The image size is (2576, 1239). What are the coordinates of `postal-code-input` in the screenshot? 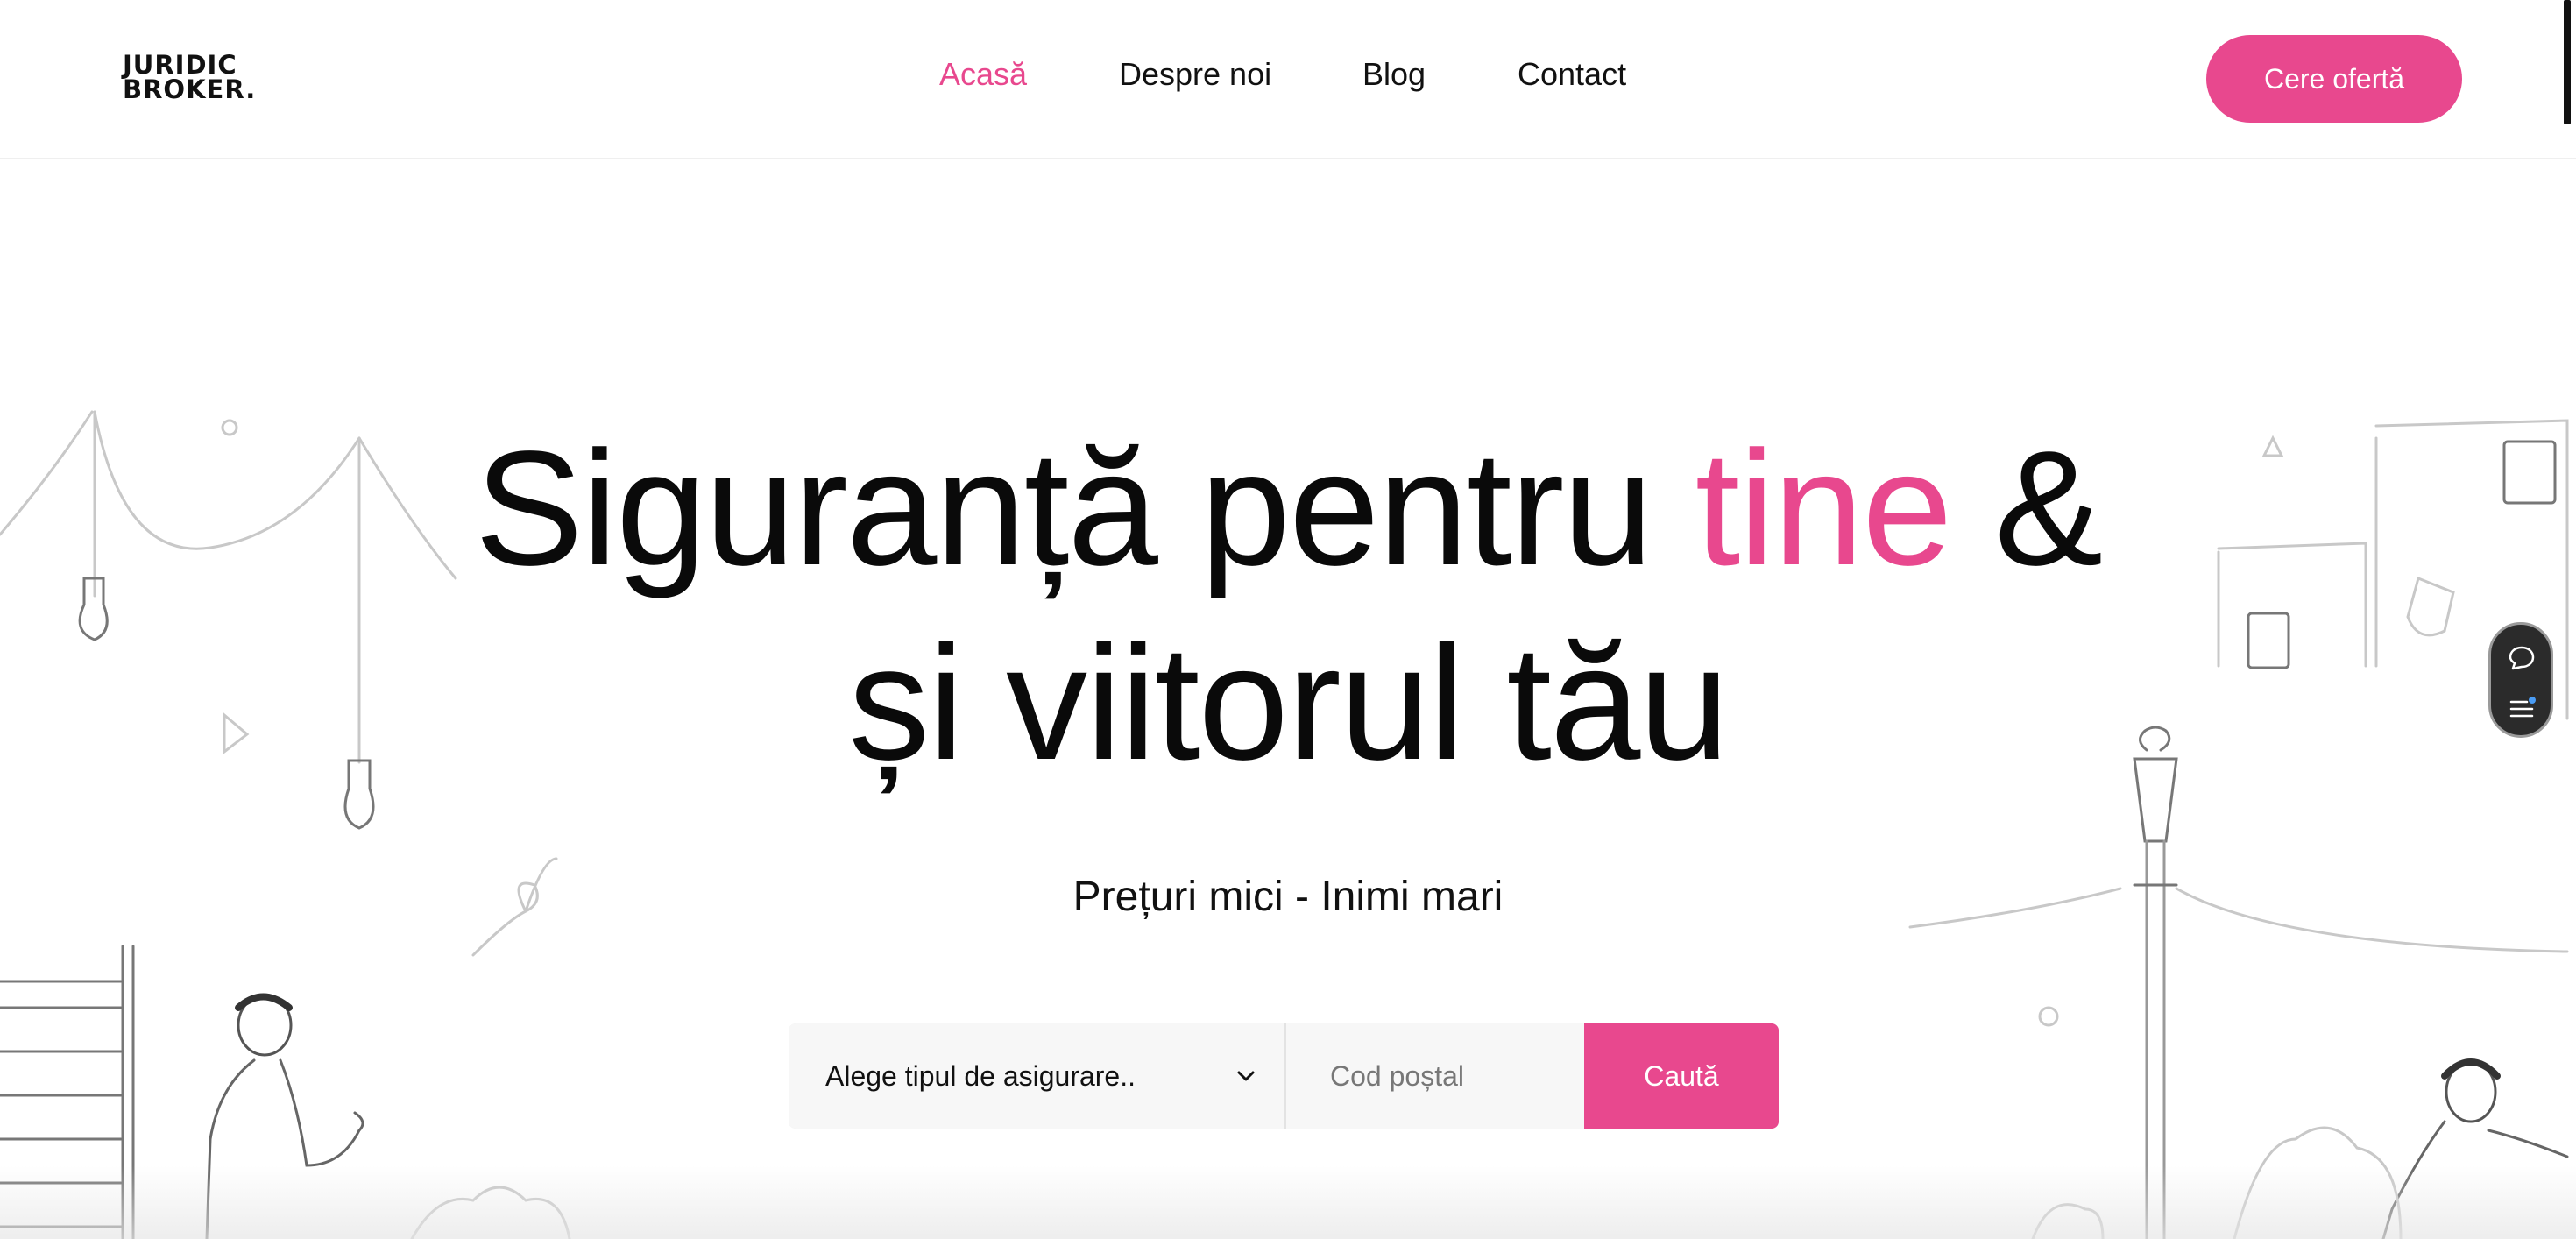 It's located at (1435, 1076).